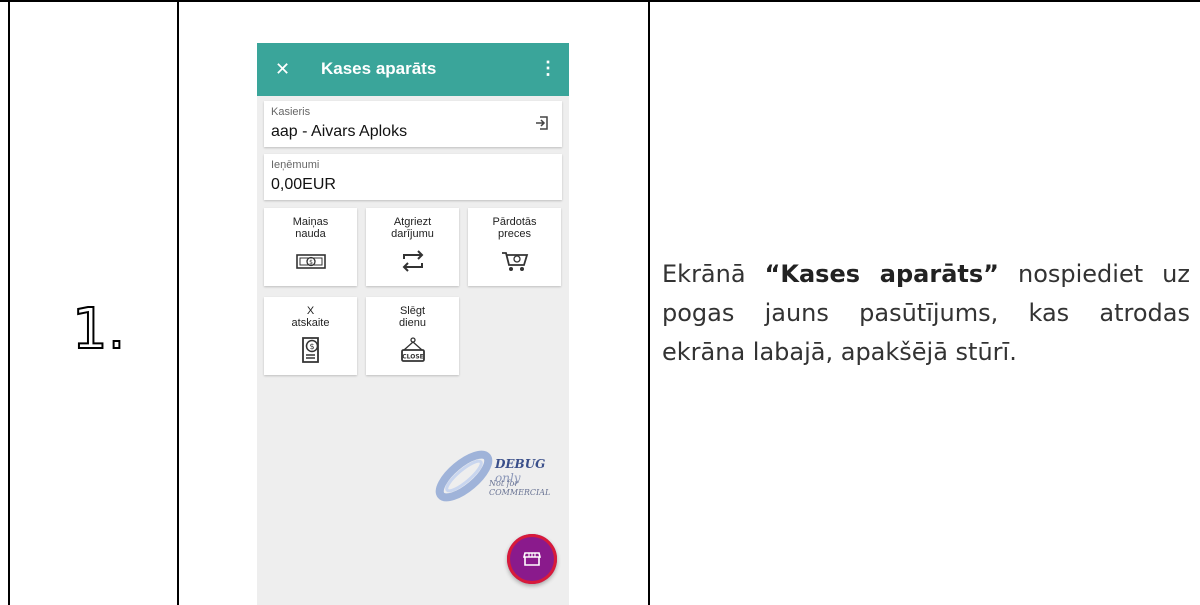 The height and width of the screenshot is (605, 1200). Describe the element at coordinates (649, 303) in the screenshot. I see `table-border-col2` at that location.